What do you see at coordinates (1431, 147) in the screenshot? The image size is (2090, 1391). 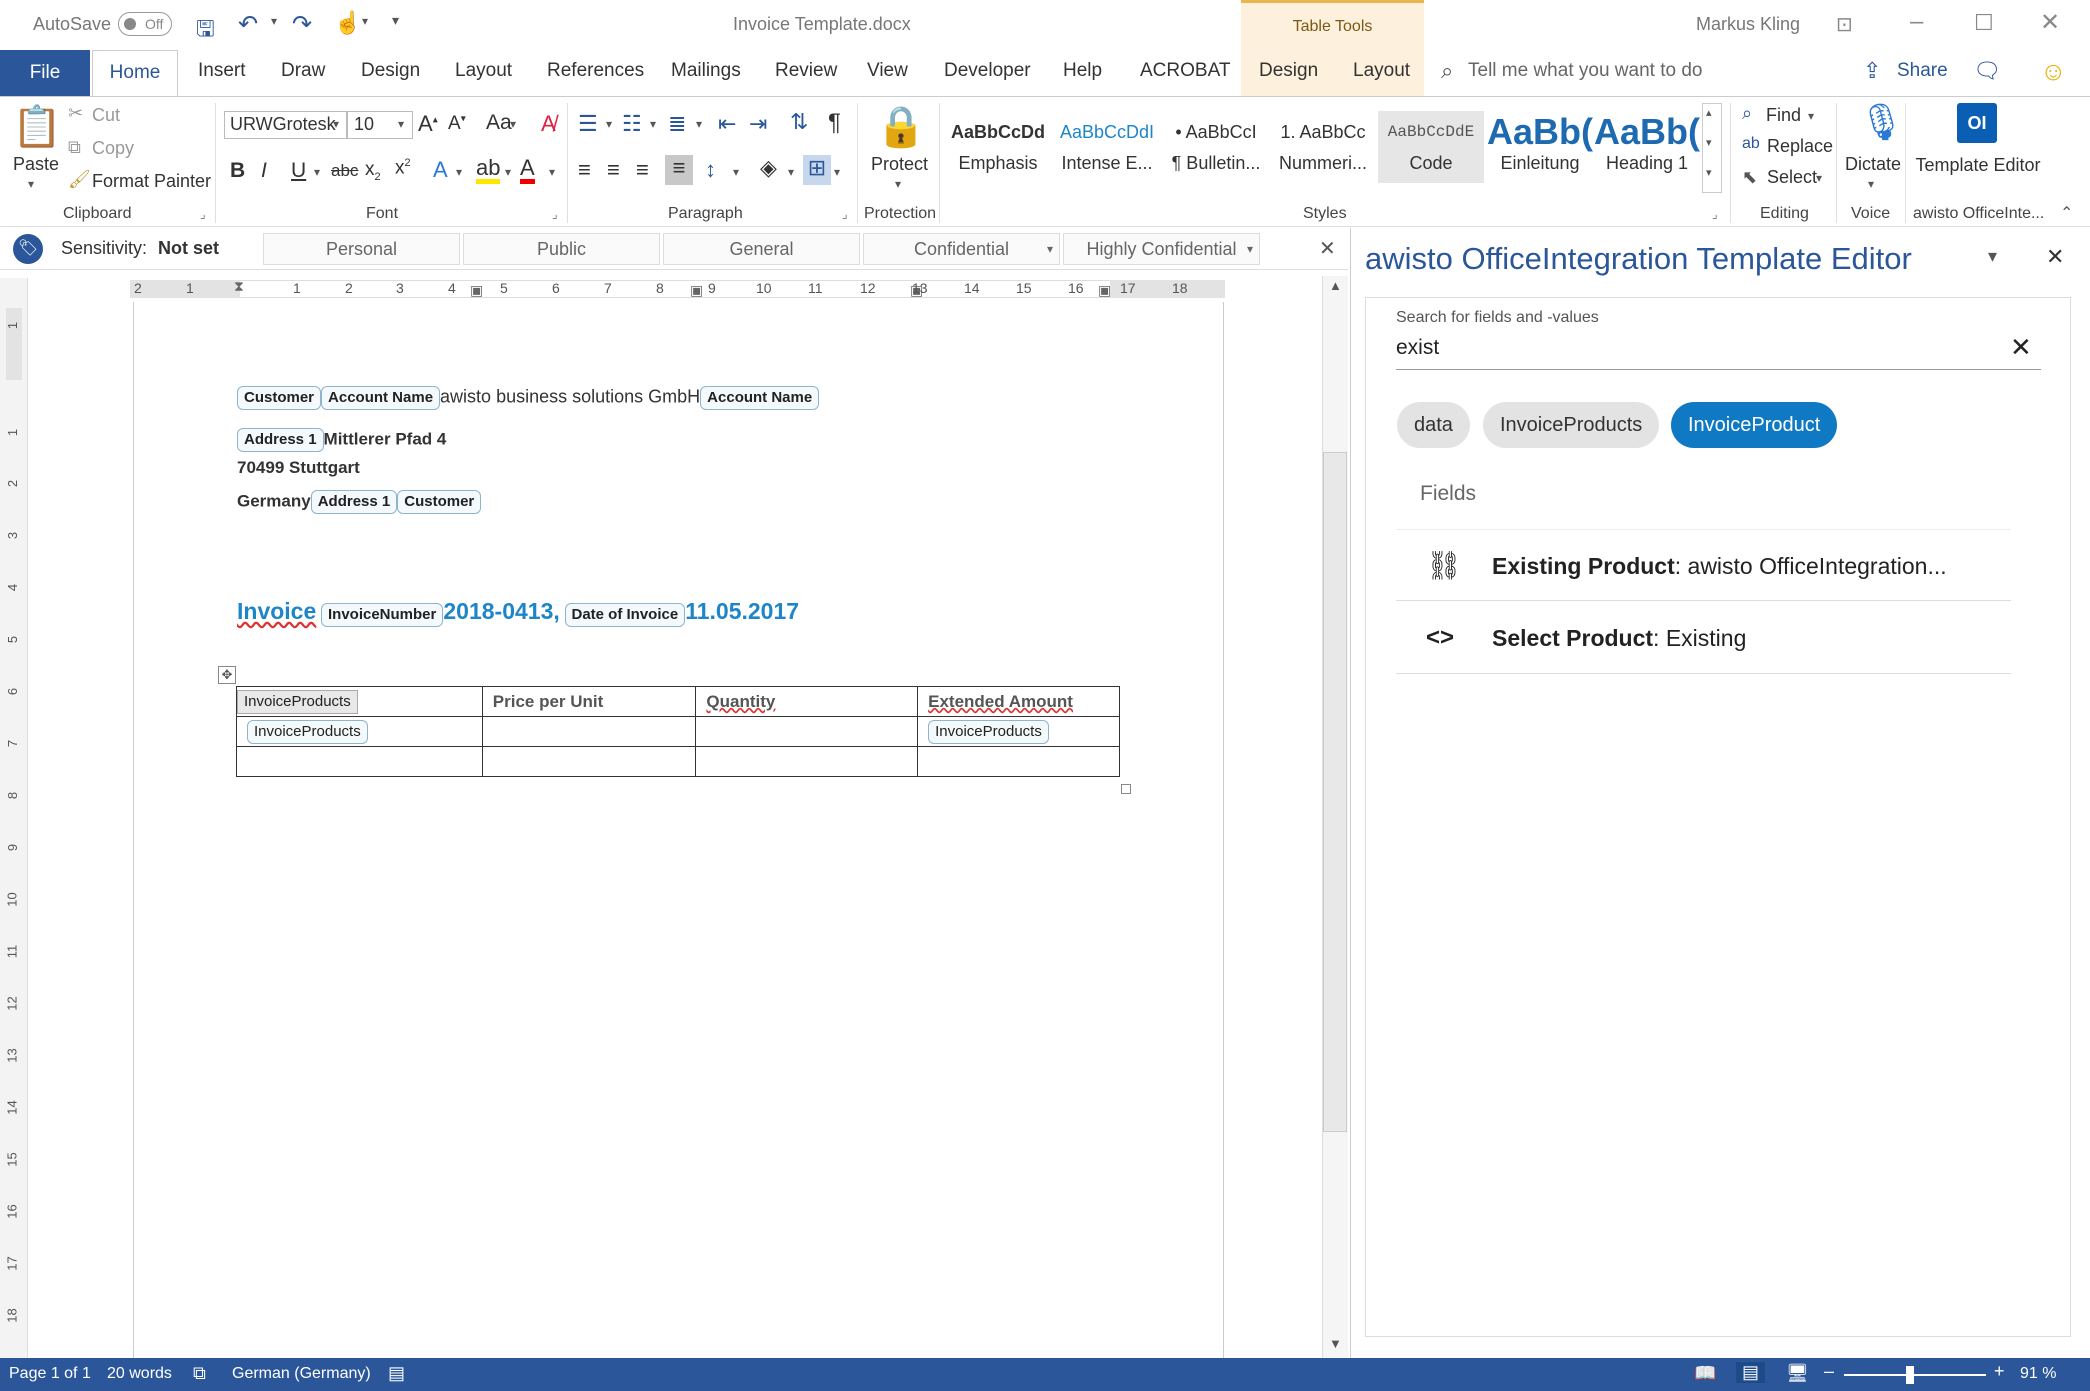 I see `style-code: AaBbCcDdE Code` at bounding box center [1431, 147].